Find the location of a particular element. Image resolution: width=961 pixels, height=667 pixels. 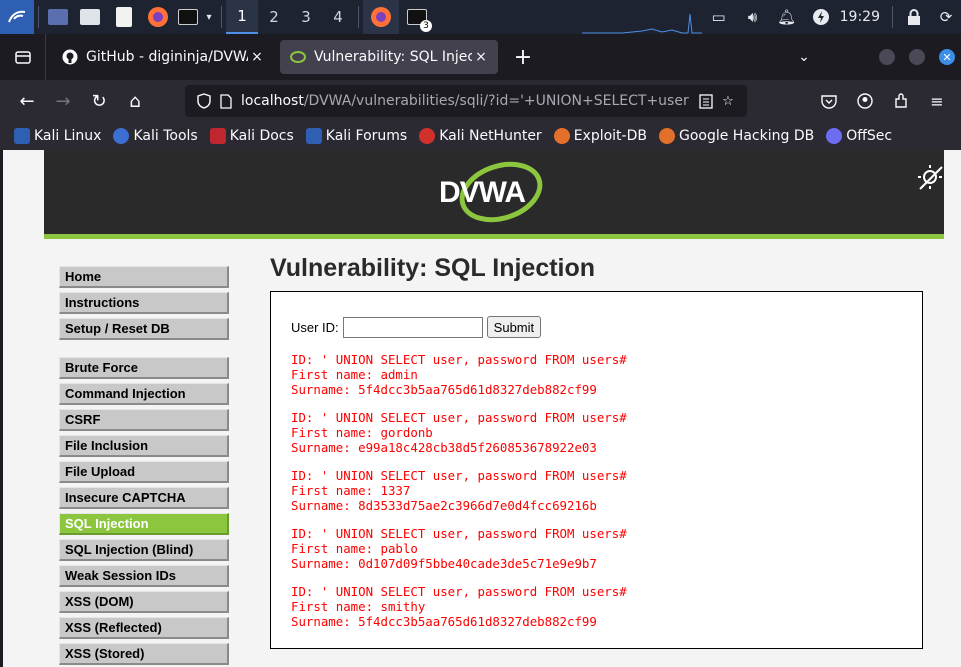

menu-item-file-inclusion: File Inclusion is located at coordinates (144, 446).